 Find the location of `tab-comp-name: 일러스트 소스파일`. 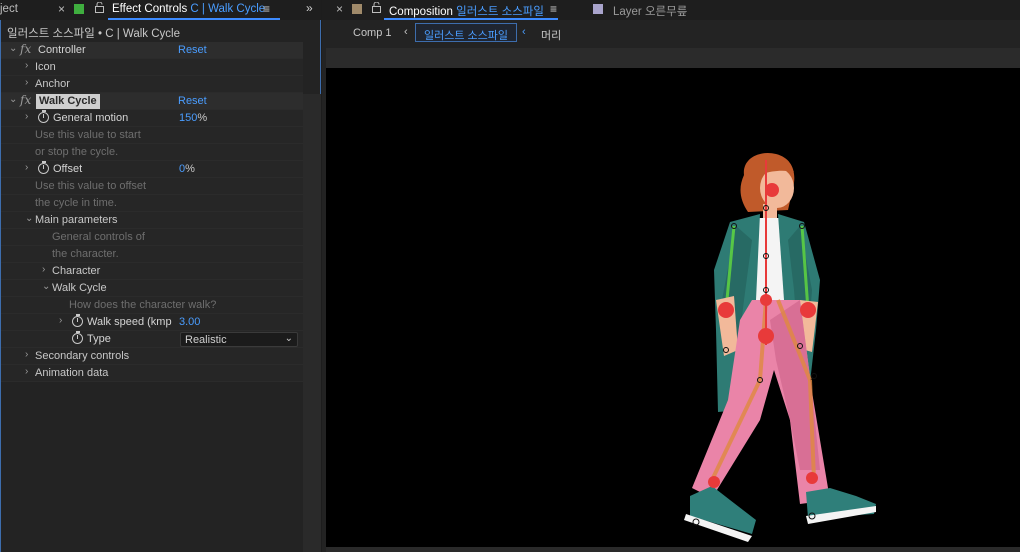

tab-comp-name: 일러스트 소스파일 is located at coordinates (500, 12).